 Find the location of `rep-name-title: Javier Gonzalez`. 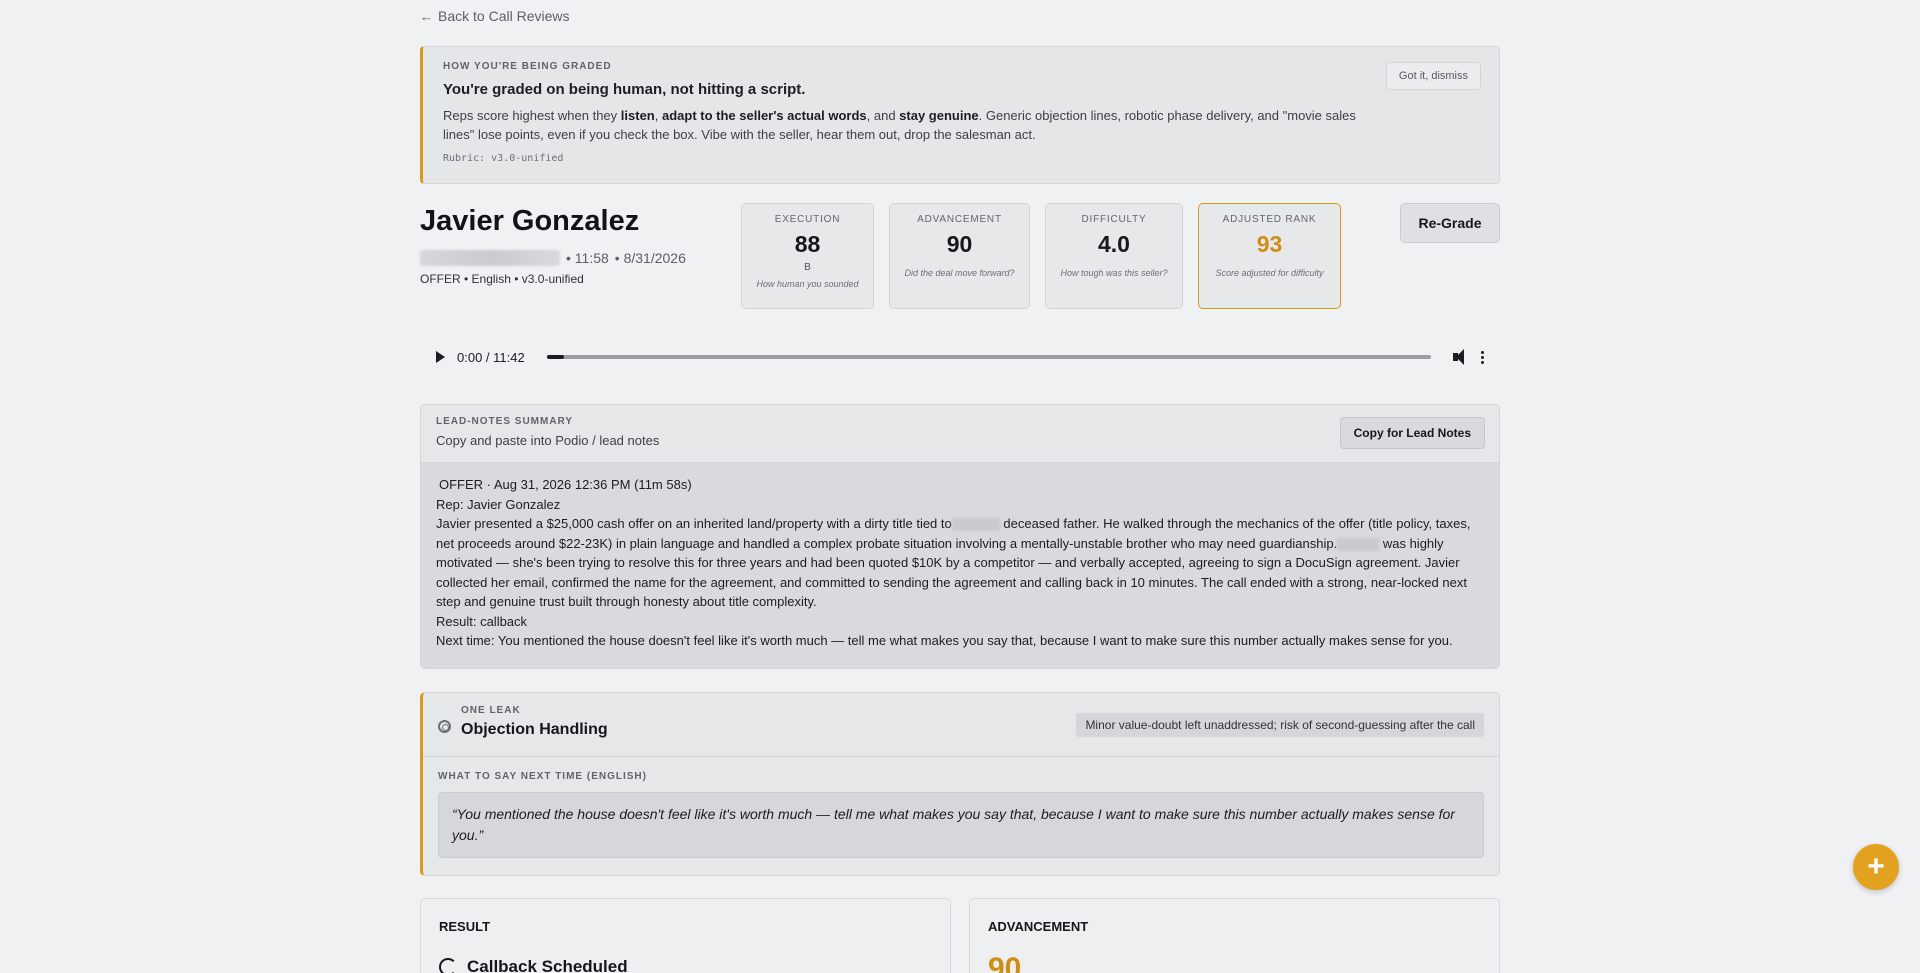

rep-name-title: Javier Gonzalez is located at coordinates (530, 221).